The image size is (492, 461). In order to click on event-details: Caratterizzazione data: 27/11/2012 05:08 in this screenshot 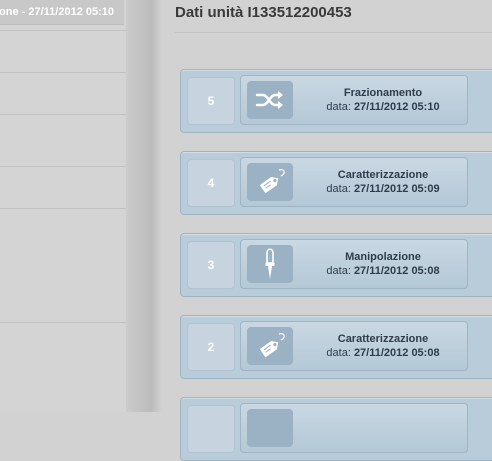, I will do `click(354, 346)`.